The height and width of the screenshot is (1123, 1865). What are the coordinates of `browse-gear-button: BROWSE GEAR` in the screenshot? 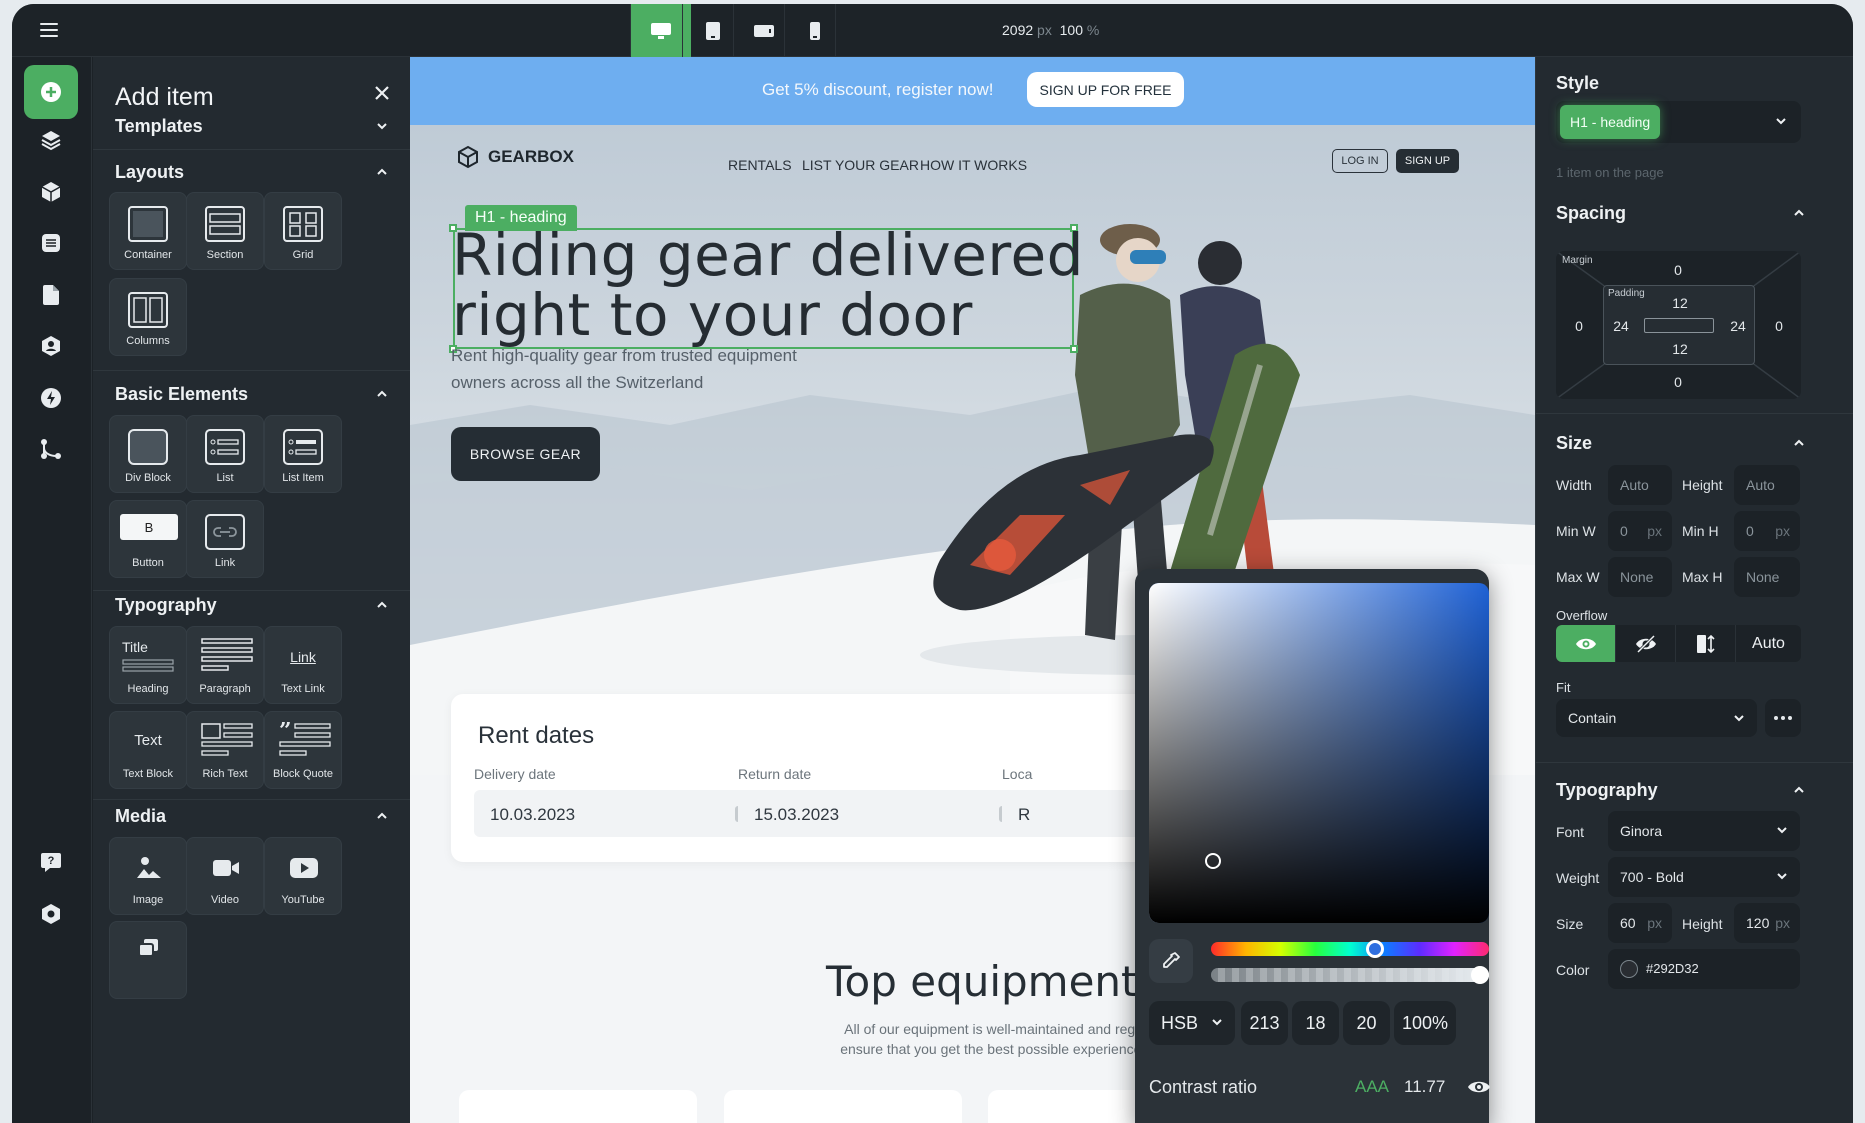 It's located at (525, 454).